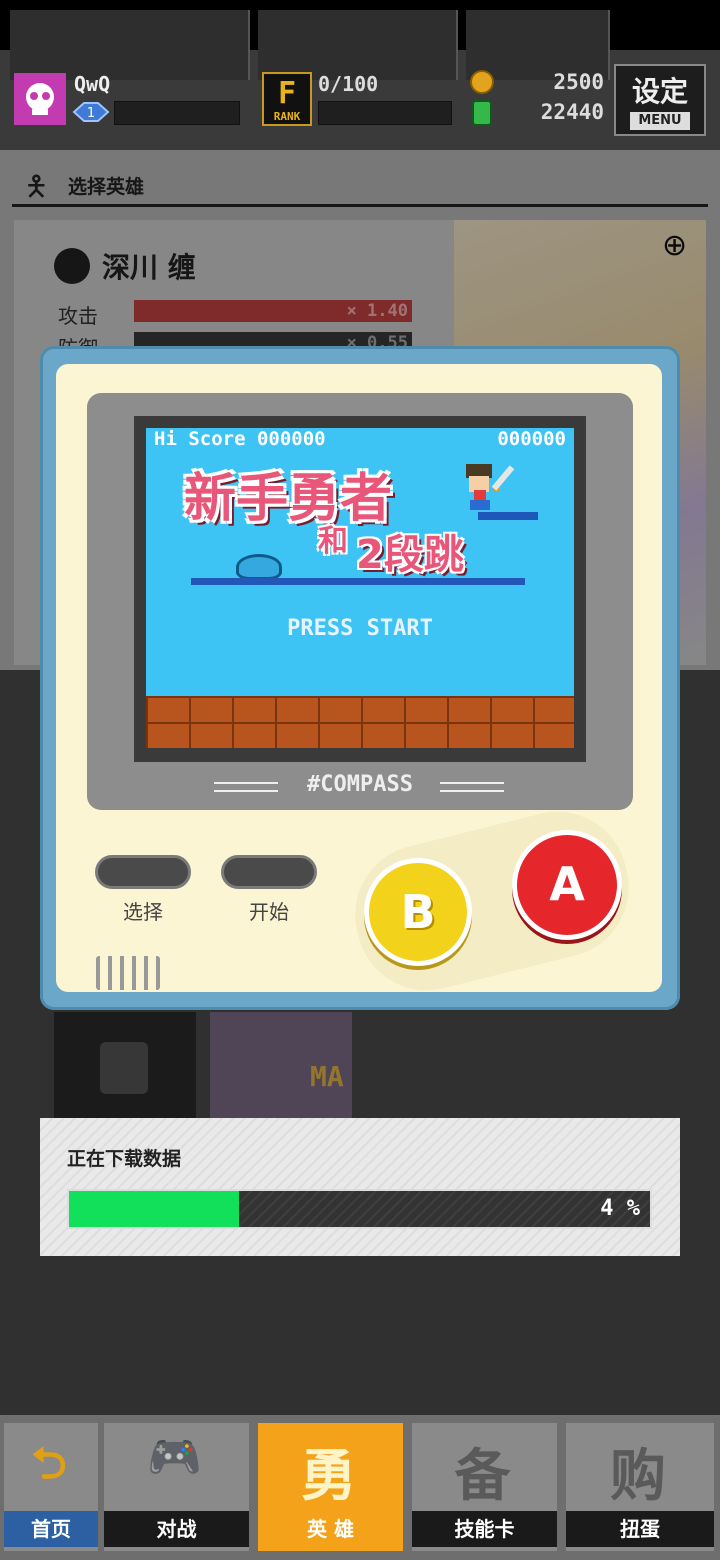  Describe the element at coordinates (287, 116) in the screenshot. I see `rank-label: RANK` at that location.